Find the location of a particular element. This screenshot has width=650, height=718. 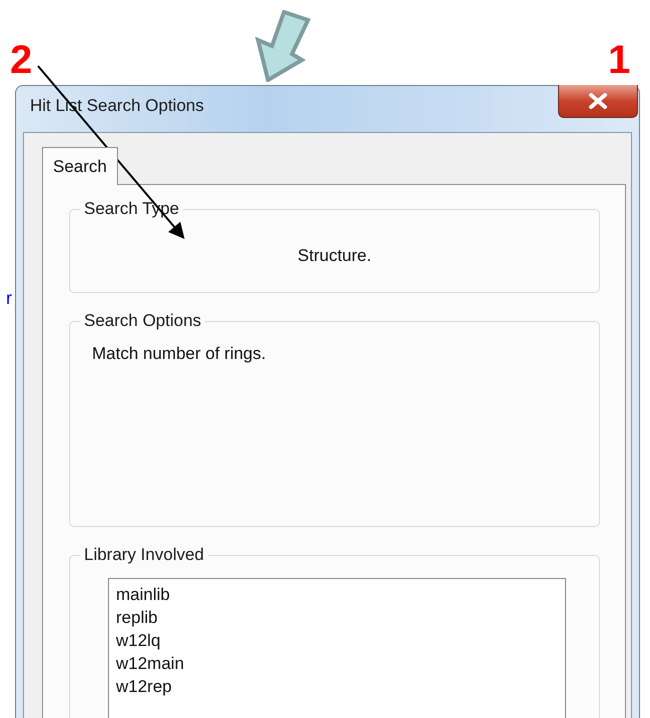

tab: Search is located at coordinates (80, 166).